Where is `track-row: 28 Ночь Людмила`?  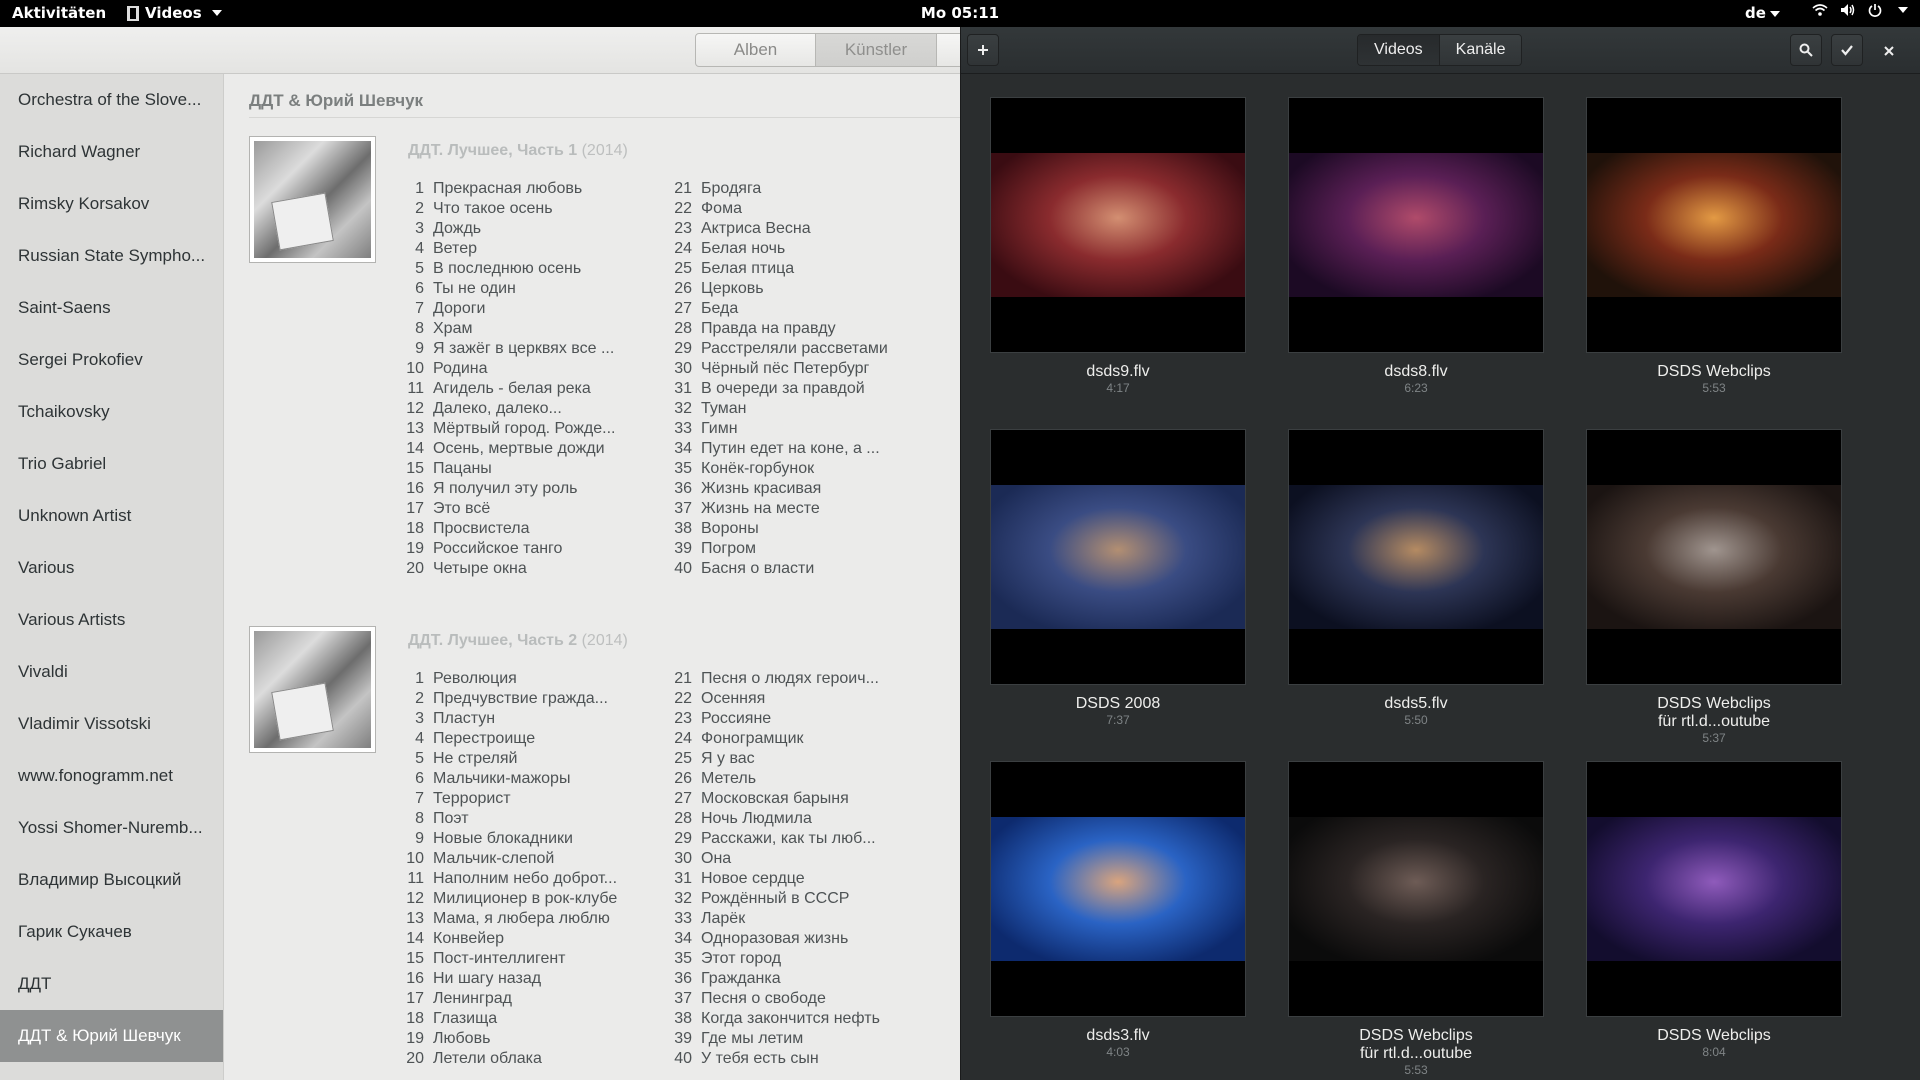 track-row: 28 Ночь Людмила is located at coordinates (793, 820).